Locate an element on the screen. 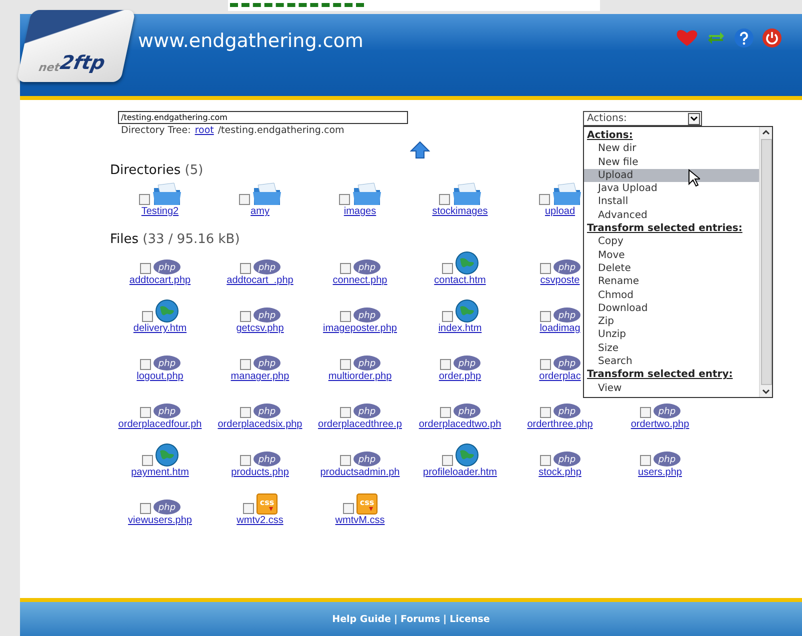 The width and height of the screenshot is (802, 636). power-icon is located at coordinates (772, 38).